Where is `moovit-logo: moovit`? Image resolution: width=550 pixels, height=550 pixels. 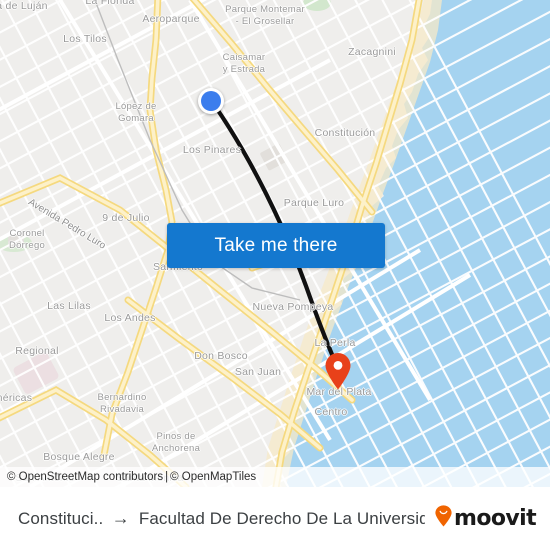
moovit-logo: moovit is located at coordinates (481, 518).